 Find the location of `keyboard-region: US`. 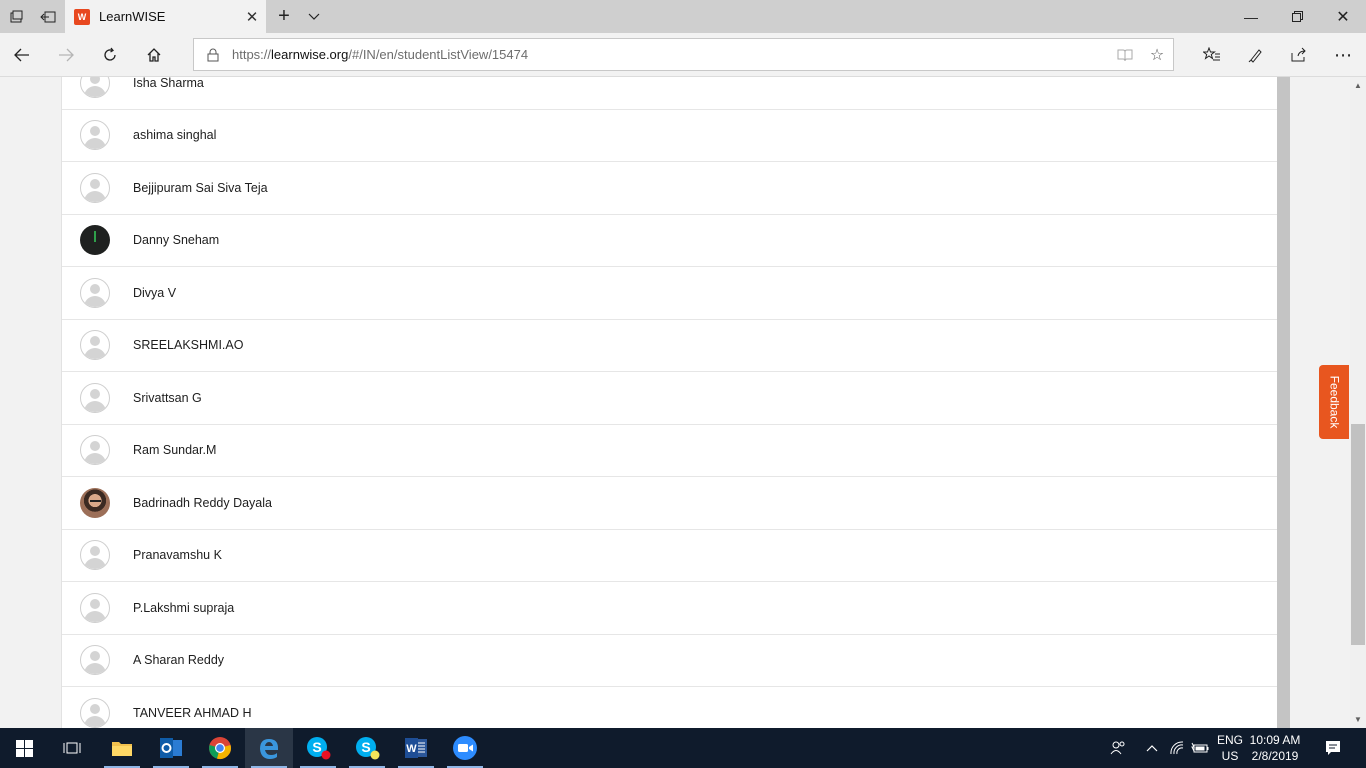

keyboard-region: US is located at coordinates (1230, 756).